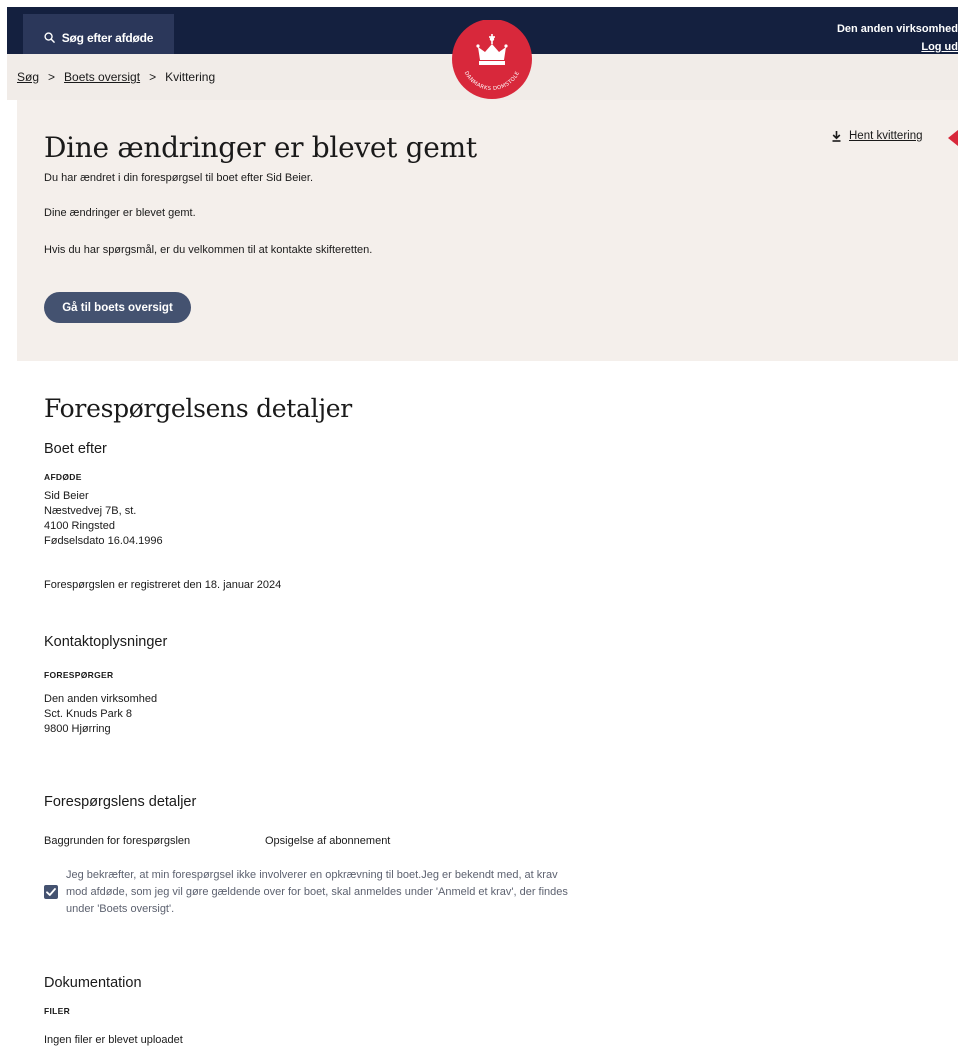 This screenshot has width=958, height=1047. I want to click on reason-value: Opsigelse af abonnement, so click(328, 841).